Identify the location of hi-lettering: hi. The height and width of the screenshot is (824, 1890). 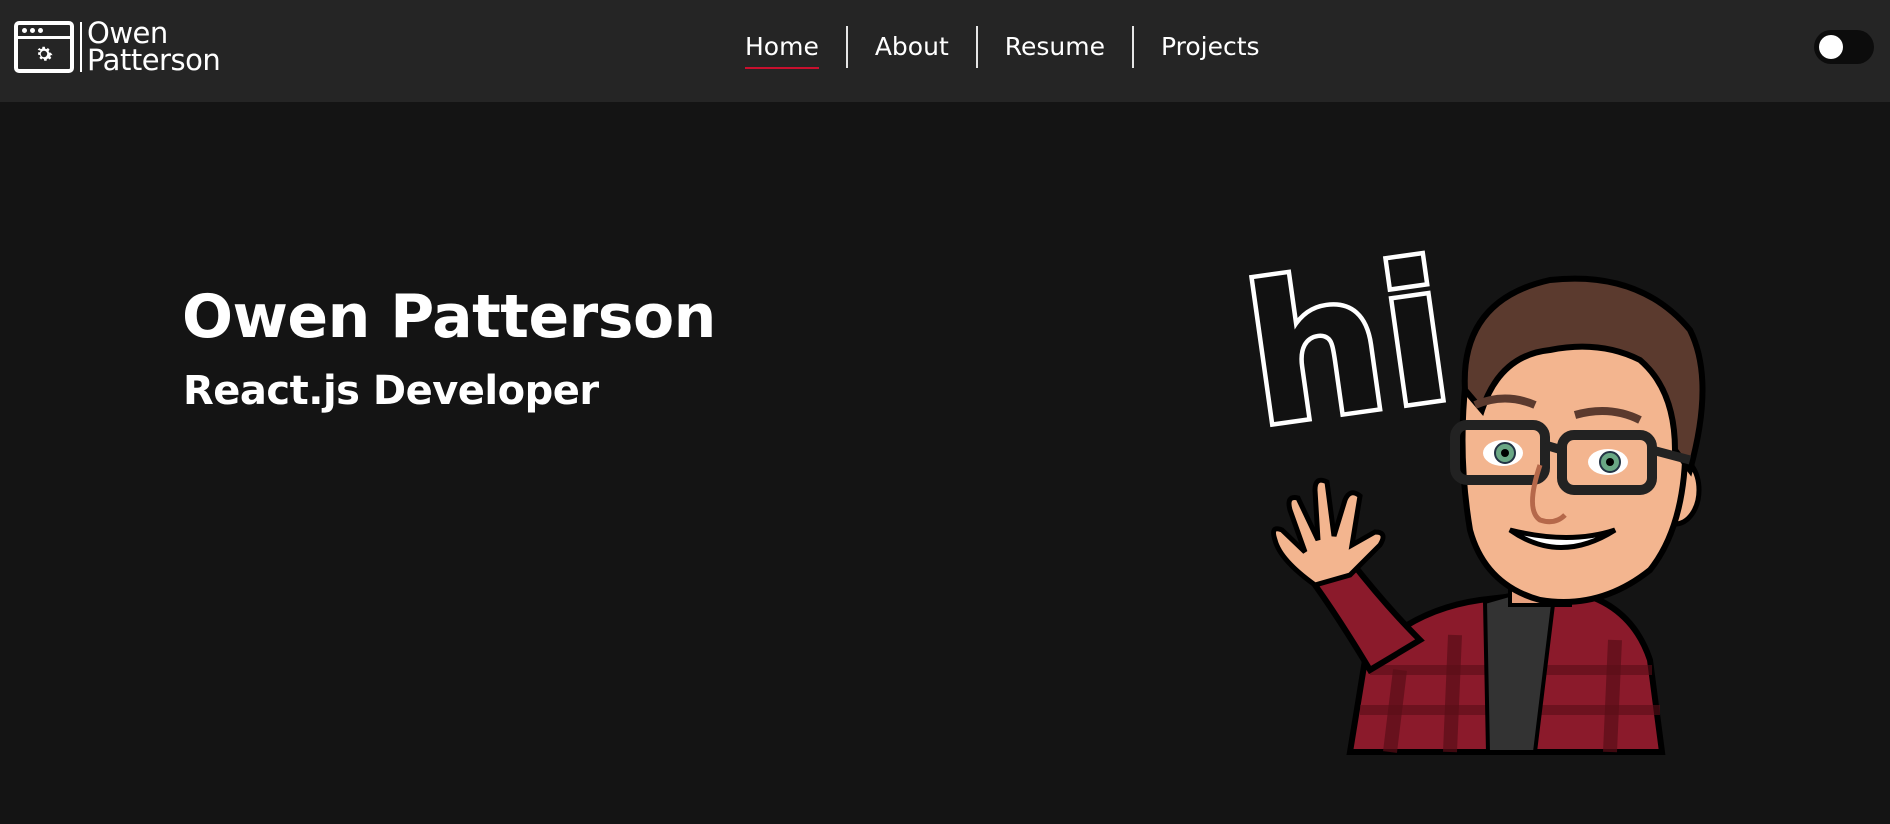
(1348, 354).